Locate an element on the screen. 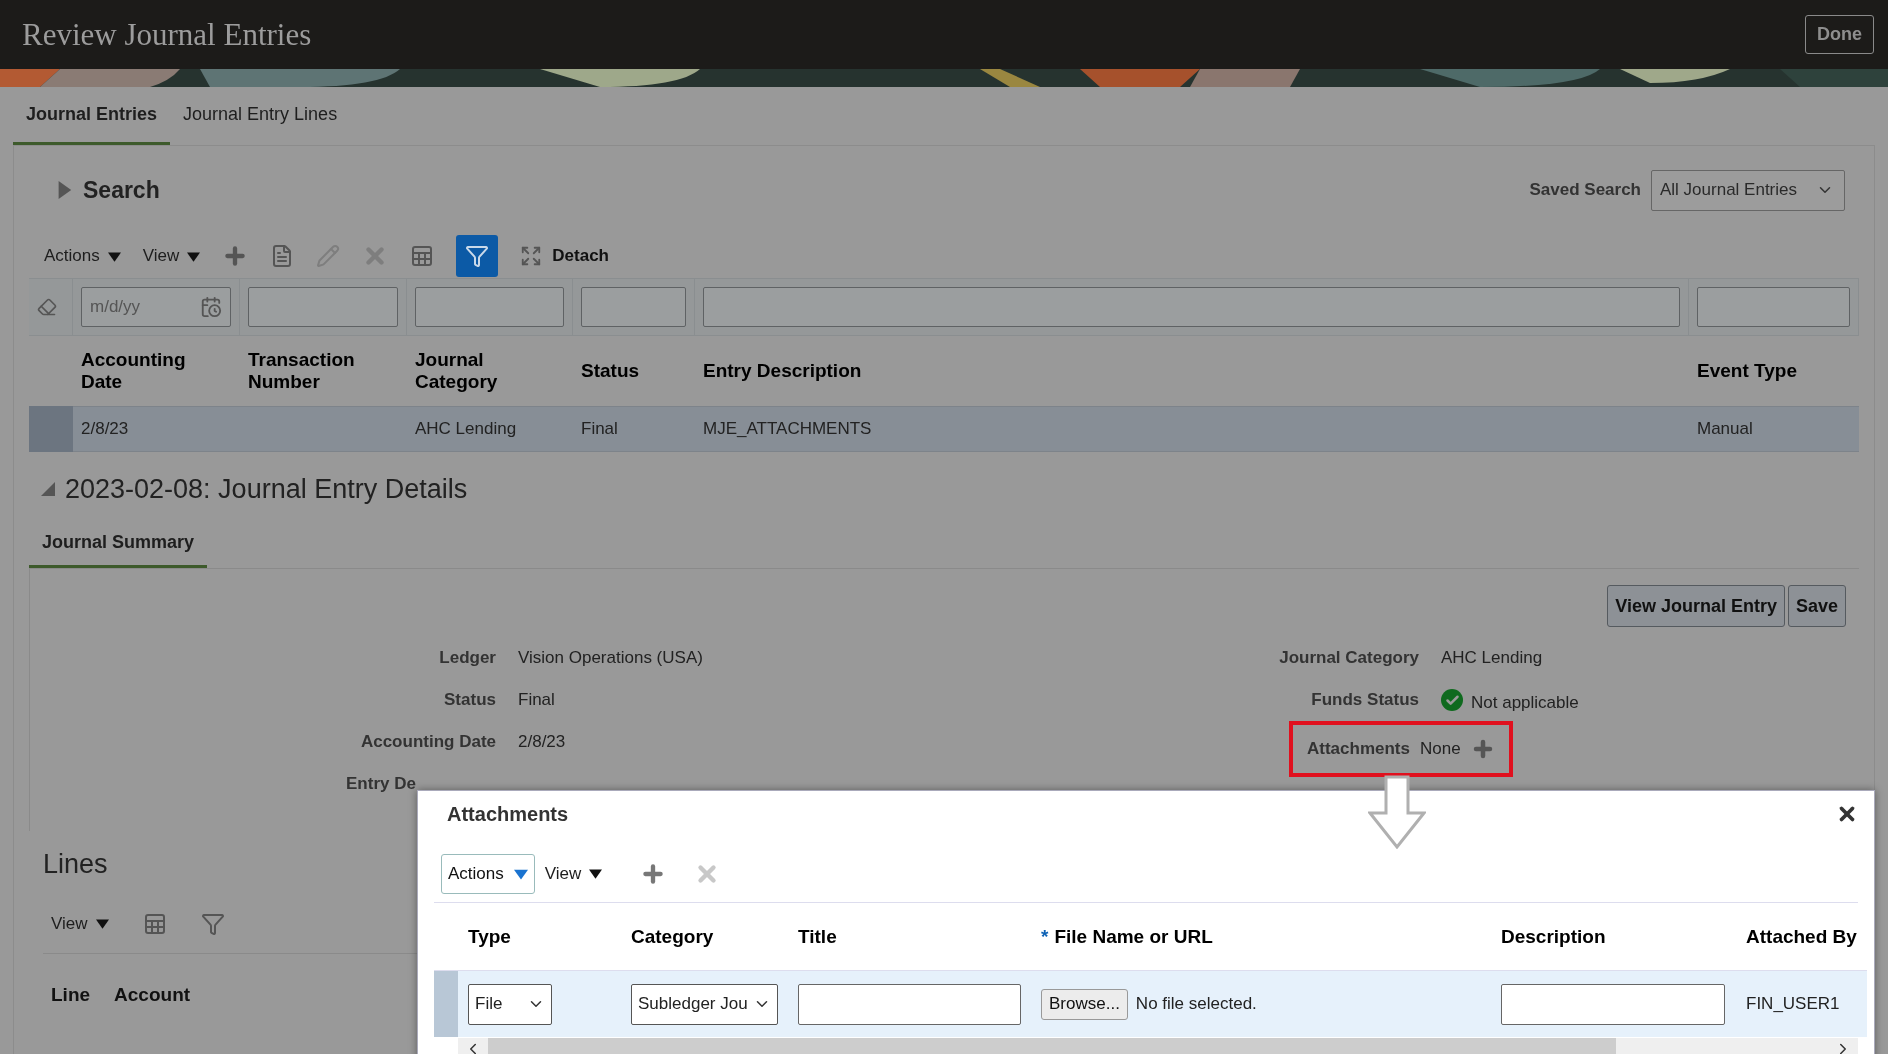  filter-button is located at coordinates (477, 256).